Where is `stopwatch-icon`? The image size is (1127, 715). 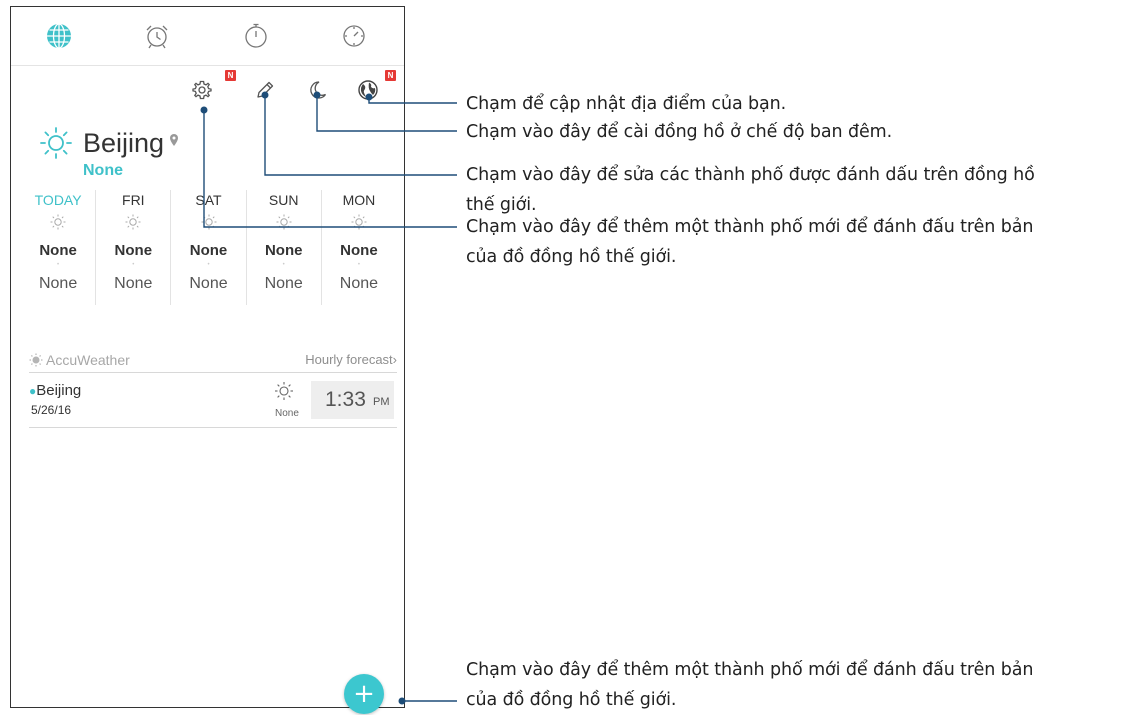
stopwatch-icon is located at coordinates (256, 35).